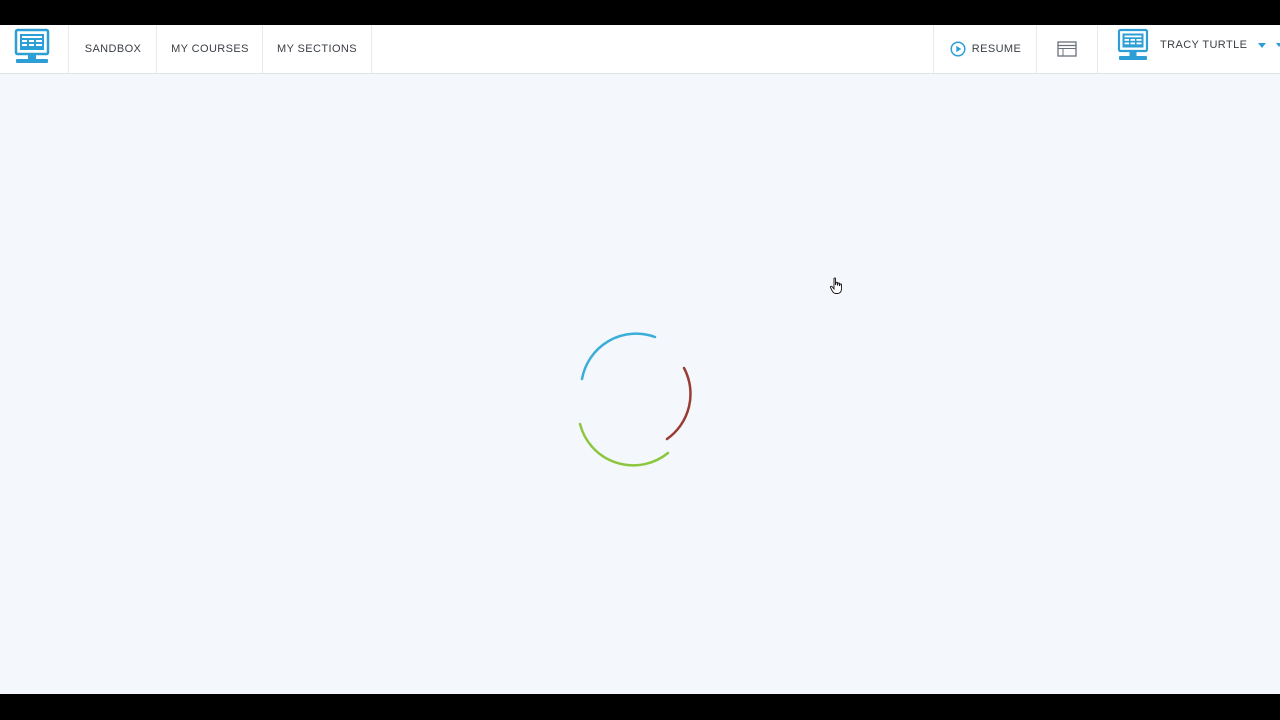  I want to click on video-letterbox-top, so click(640, 12).